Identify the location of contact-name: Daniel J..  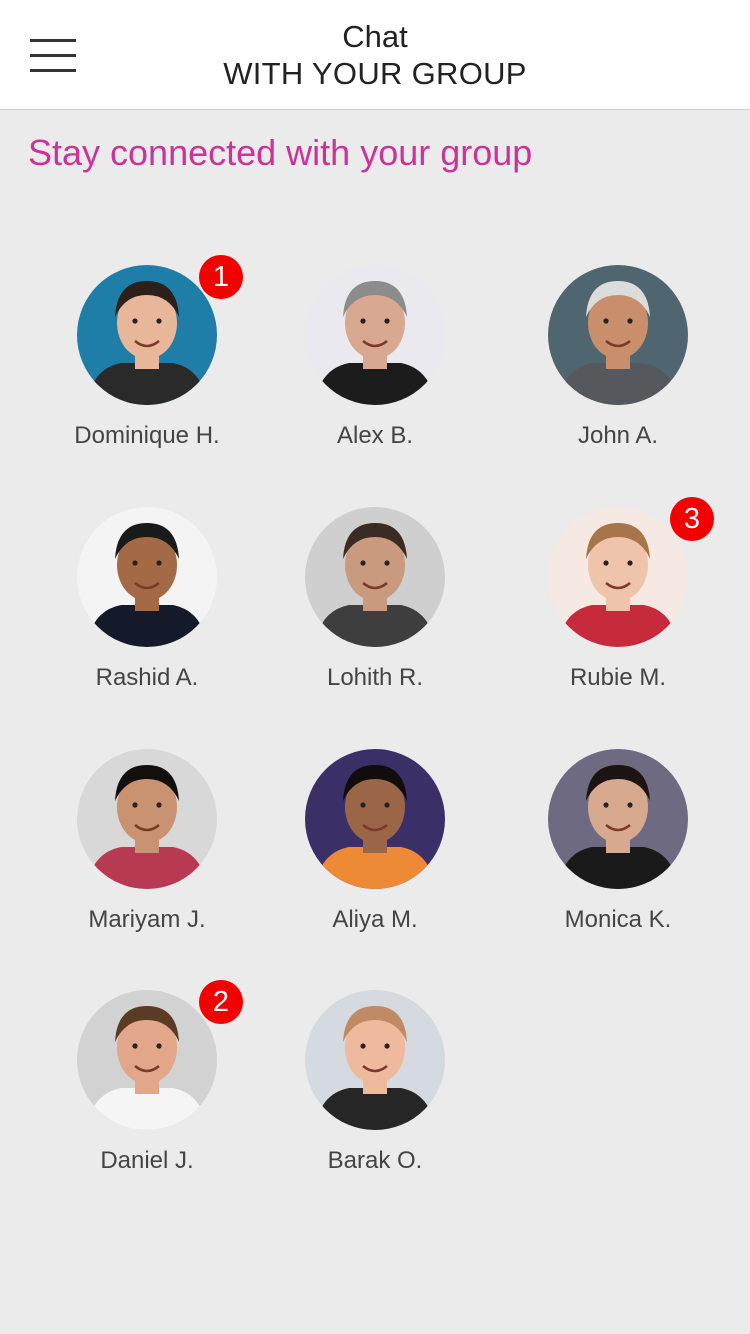
(147, 1160).